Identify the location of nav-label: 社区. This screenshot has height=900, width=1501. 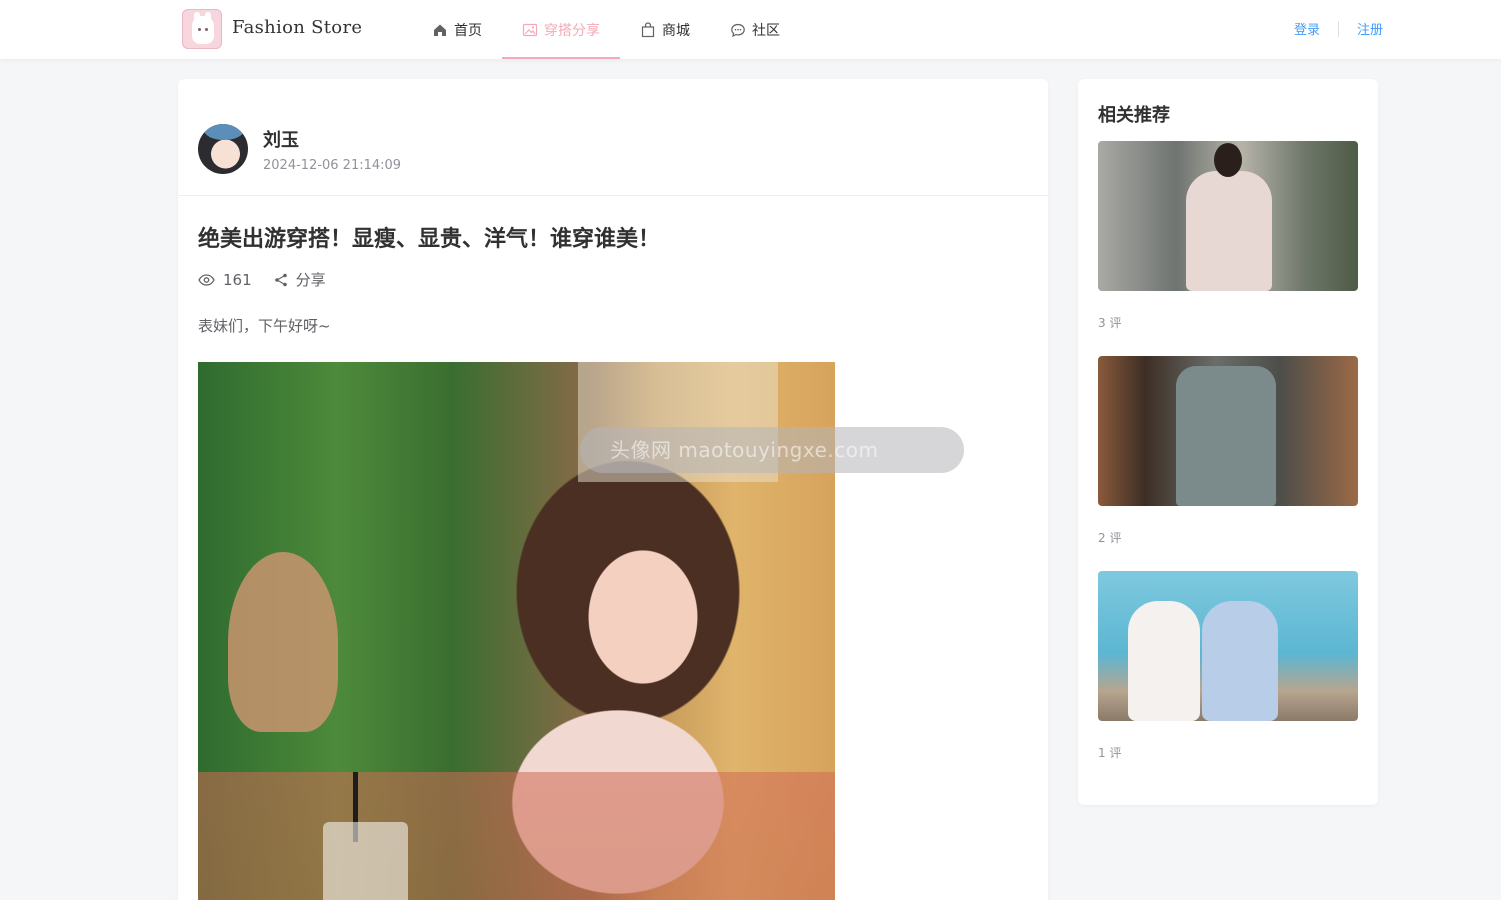
(766, 30).